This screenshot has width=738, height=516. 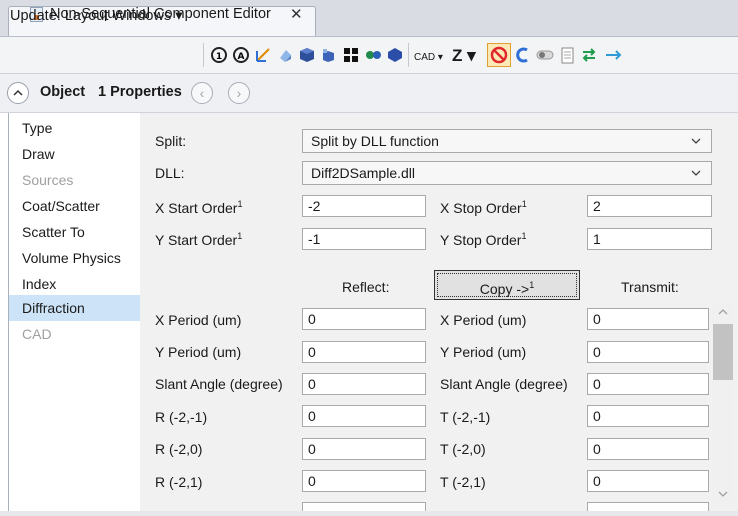 I want to click on x-start-order-label: X Start Order1, so click(x=199, y=207).